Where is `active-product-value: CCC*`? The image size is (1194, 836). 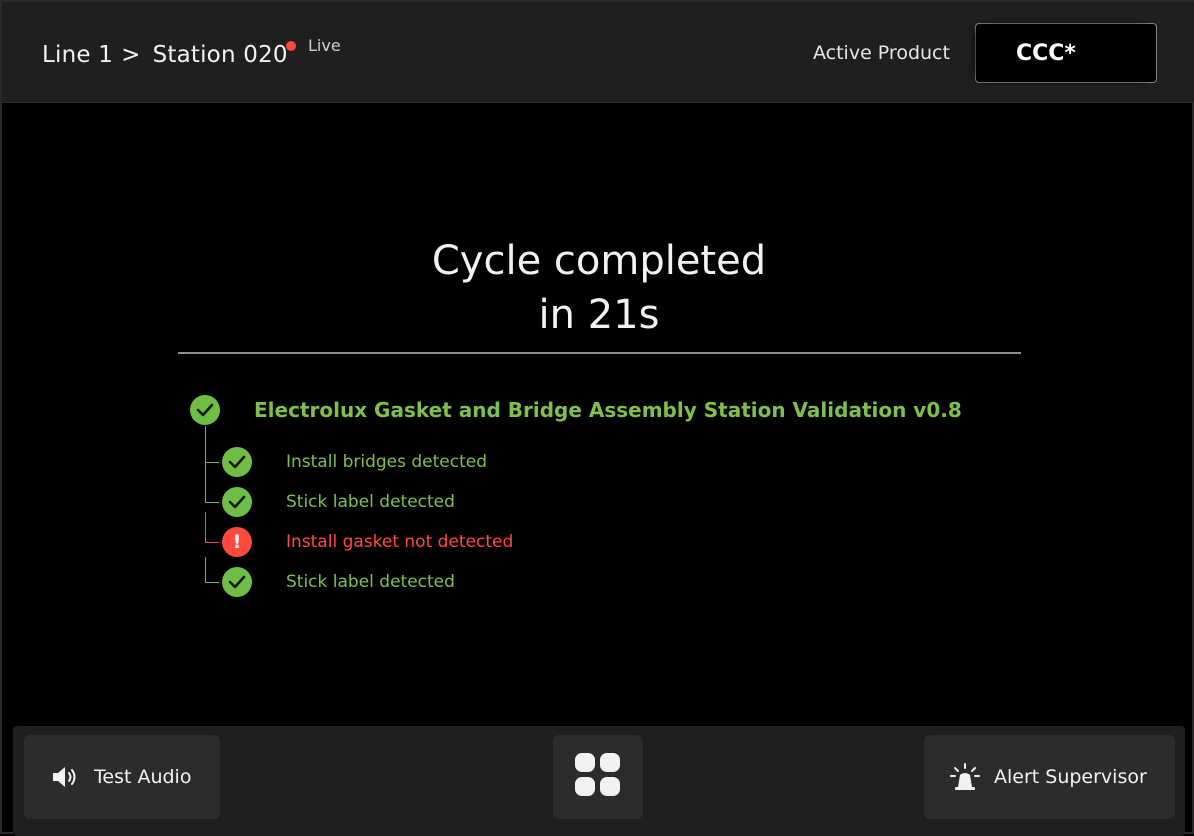
active-product-value: CCC* is located at coordinates (1046, 53).